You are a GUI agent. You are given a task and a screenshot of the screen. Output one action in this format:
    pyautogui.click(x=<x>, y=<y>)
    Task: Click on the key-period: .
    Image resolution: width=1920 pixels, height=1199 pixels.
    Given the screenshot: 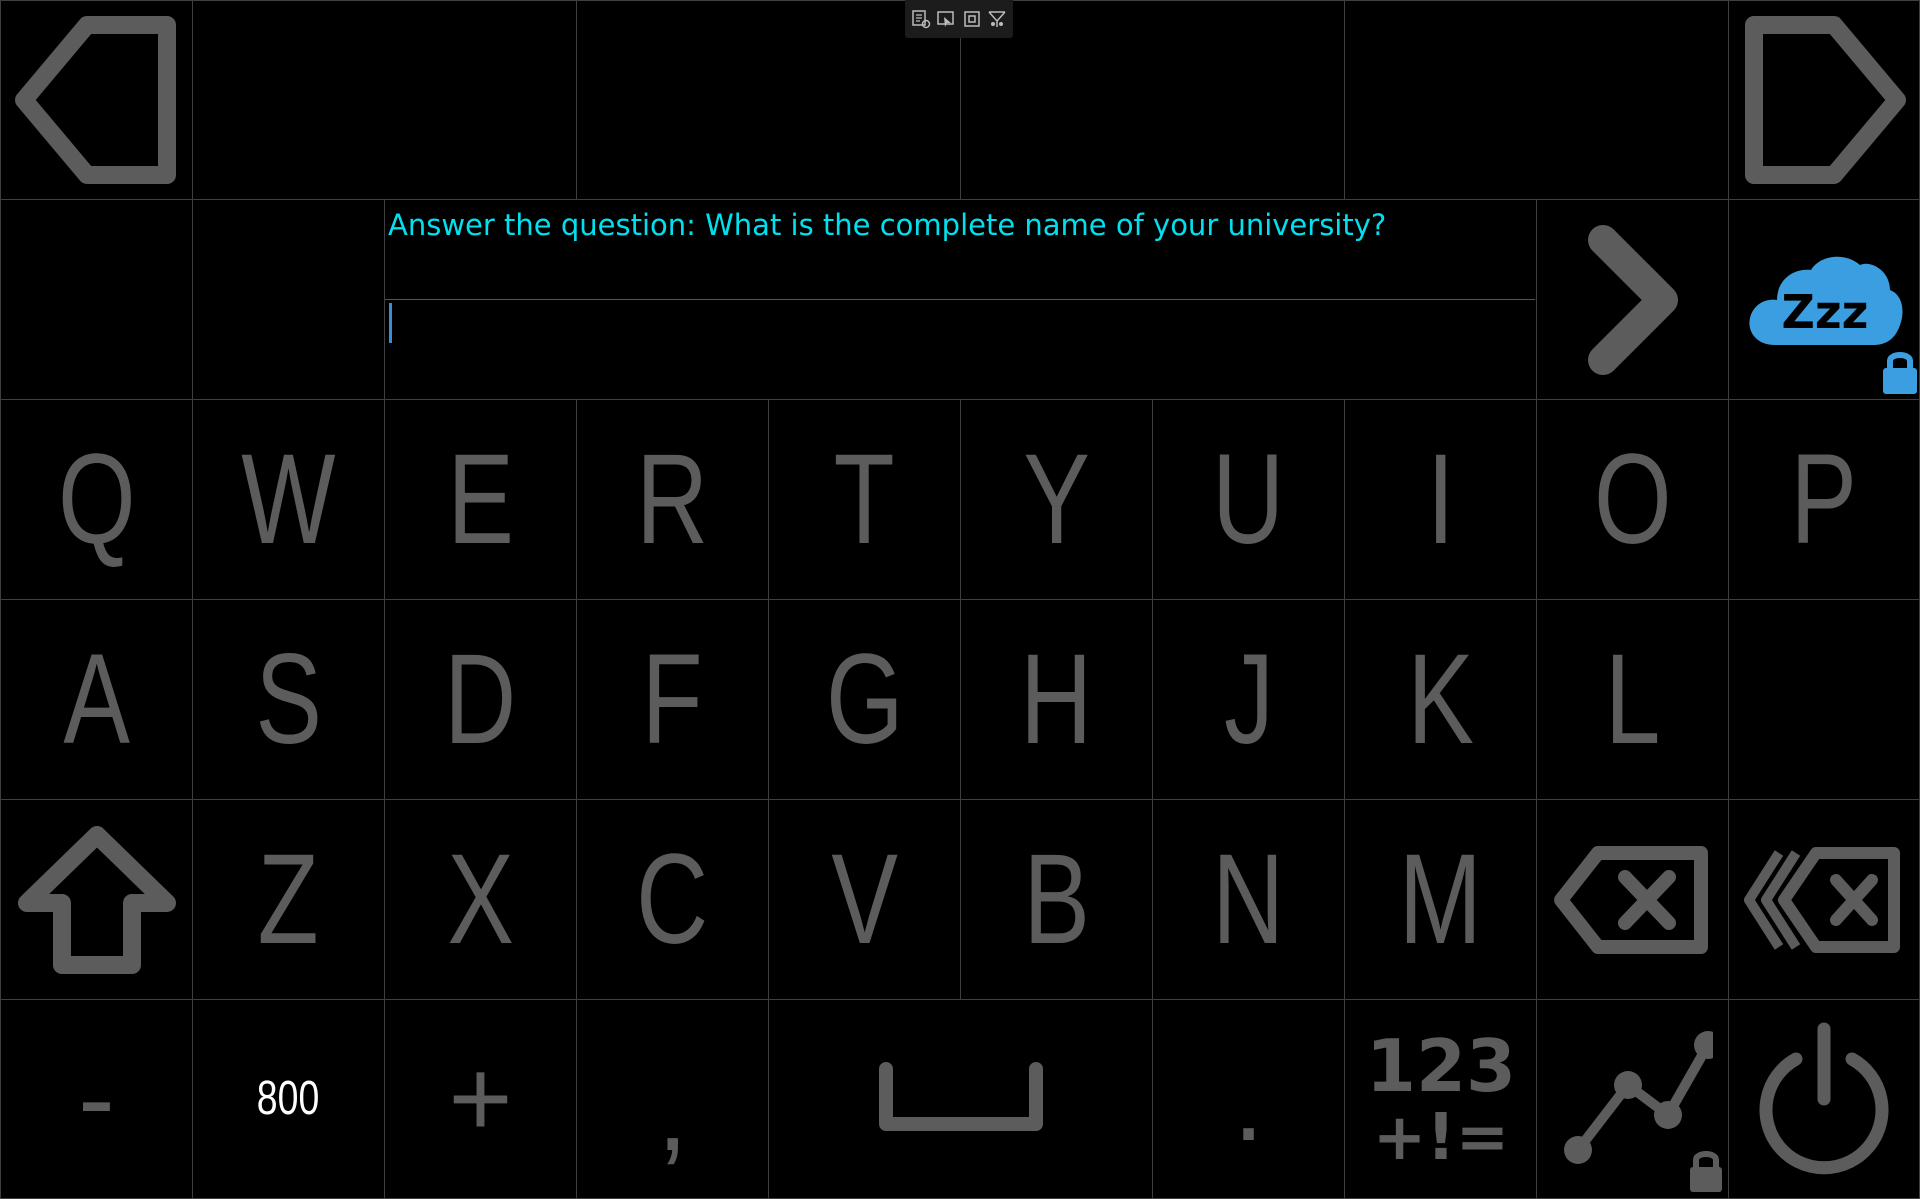 What is the action you would take?
    pyautogui.click(x=1248, y=1099)
    